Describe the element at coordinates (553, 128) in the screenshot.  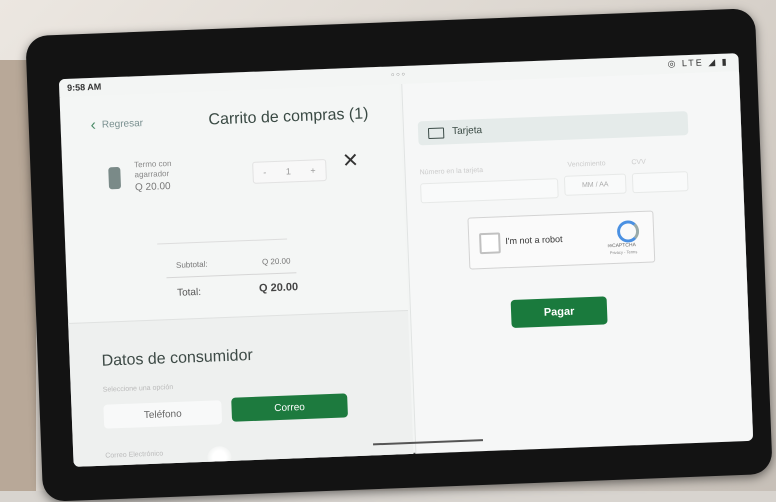
I see `card-header: Tarjeta` at that location.